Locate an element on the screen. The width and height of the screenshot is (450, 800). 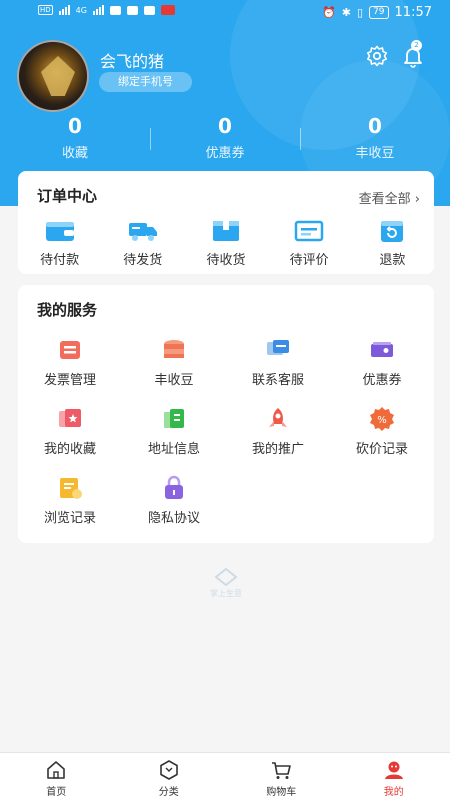
stat-coupons: 0 优惠券 is located at coordinates (225, 139).